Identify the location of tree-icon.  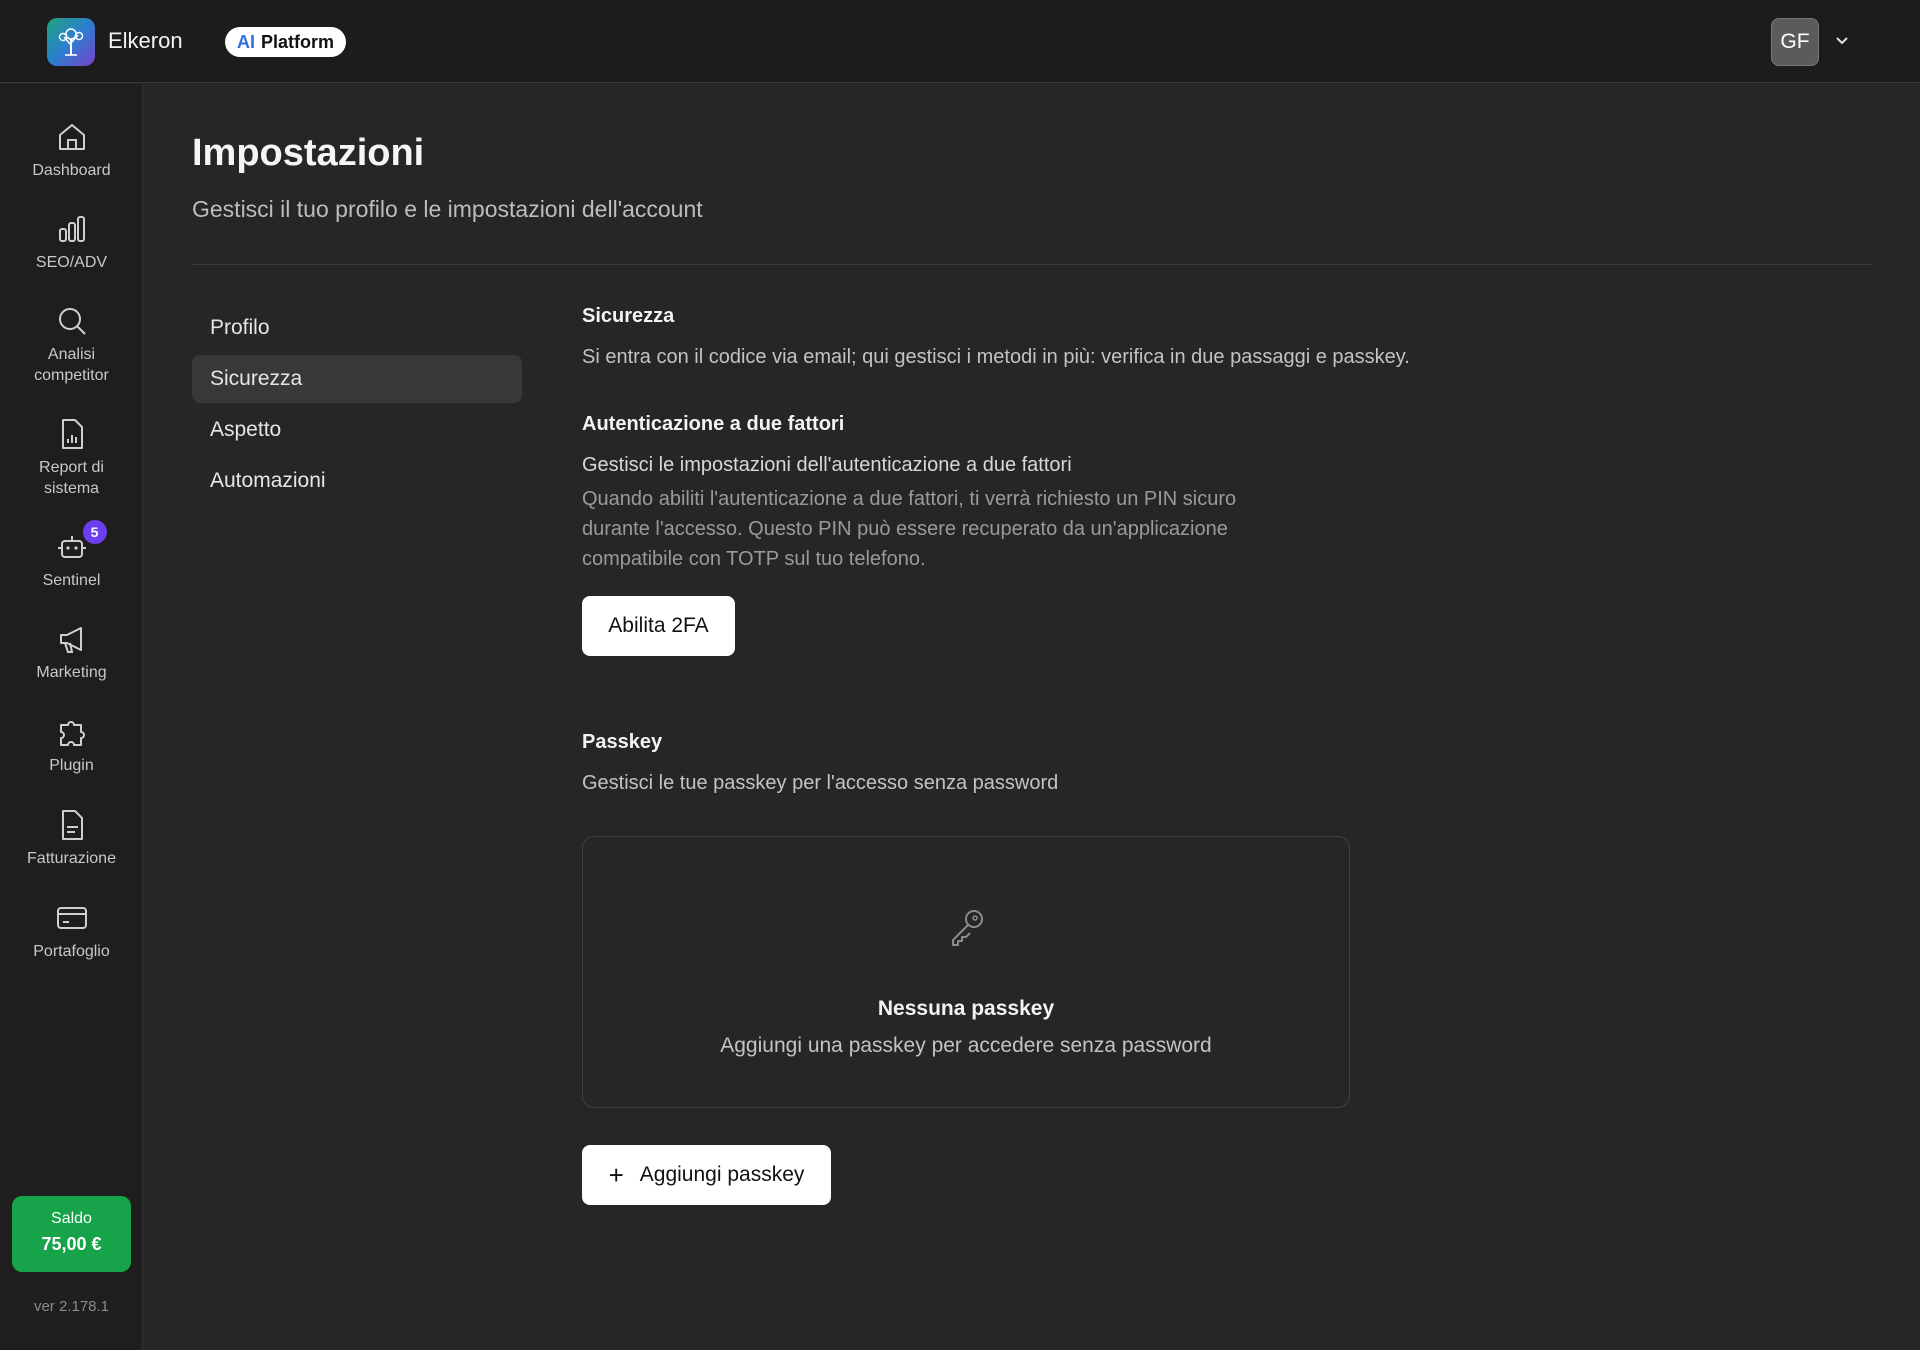
(71, 42).